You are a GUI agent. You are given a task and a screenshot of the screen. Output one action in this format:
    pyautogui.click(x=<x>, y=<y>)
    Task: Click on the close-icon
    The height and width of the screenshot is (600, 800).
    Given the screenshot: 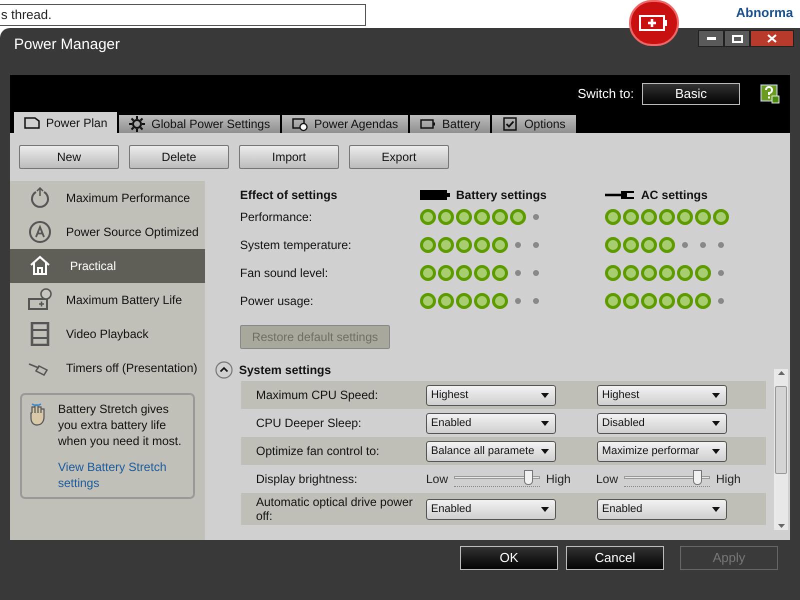 What is the action you would take?
    pyautogui.click(x=772, y=38)
    